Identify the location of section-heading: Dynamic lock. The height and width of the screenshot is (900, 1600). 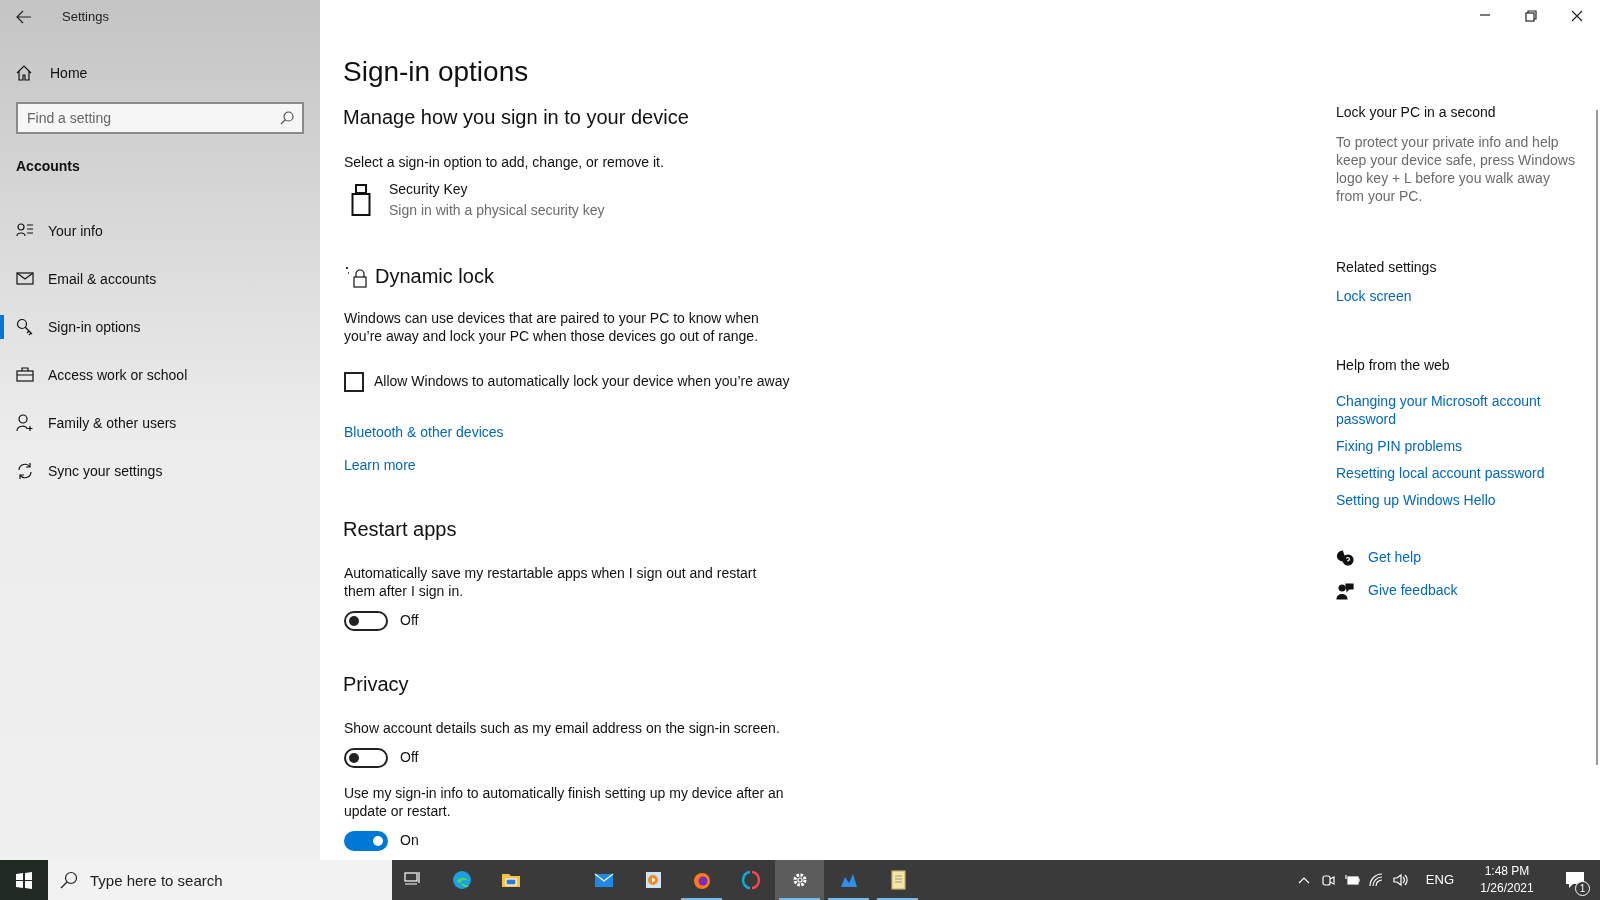
(434, 276).